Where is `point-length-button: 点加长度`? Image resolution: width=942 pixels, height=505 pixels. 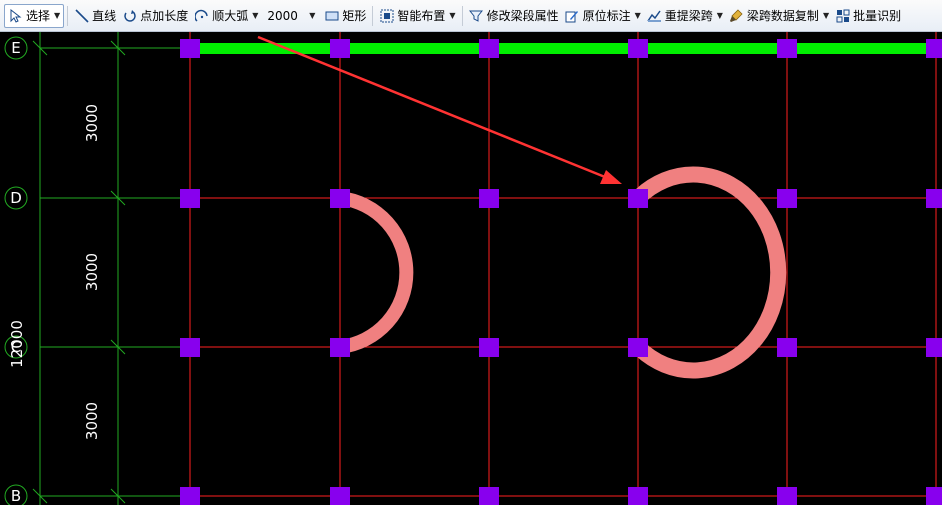
point-length-button: 点加长度 is located at coordinates (155, 16).